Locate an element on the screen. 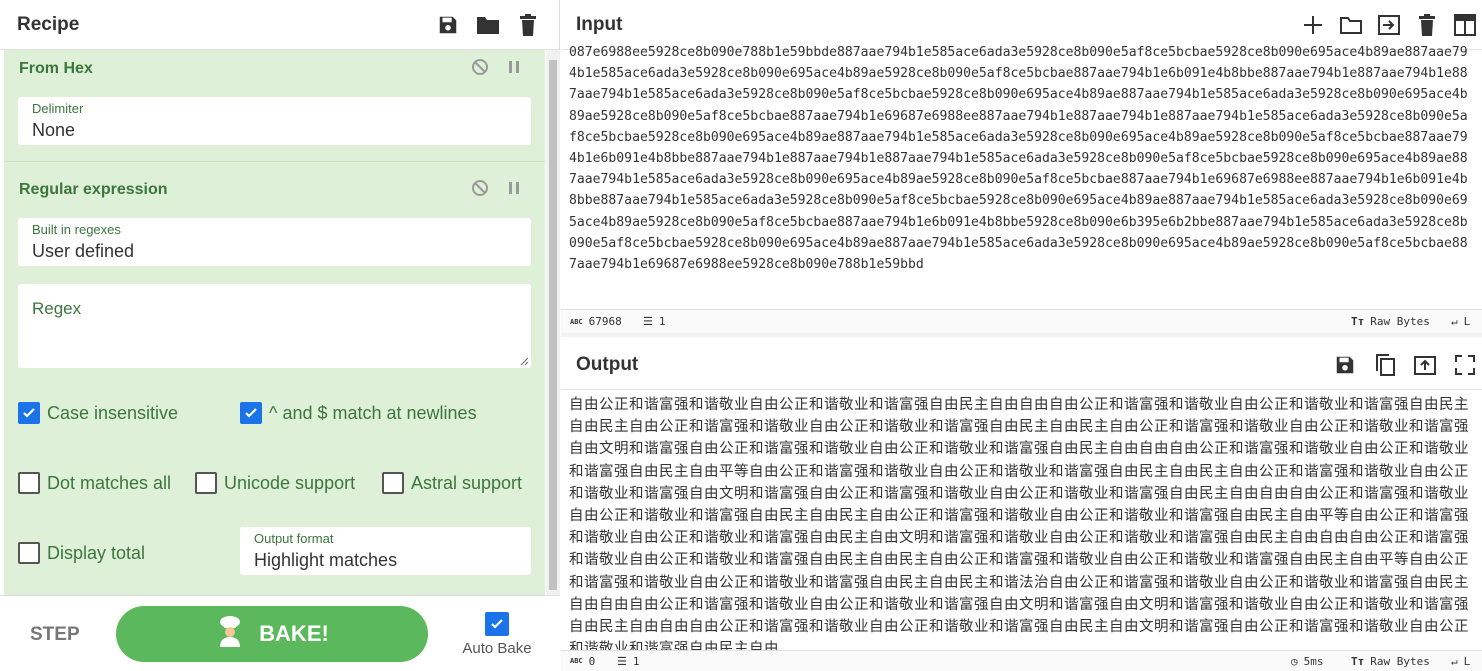 The width and height of the screenshot is (1482, 671). input-file-icon is located at coordinates (1389, 25).